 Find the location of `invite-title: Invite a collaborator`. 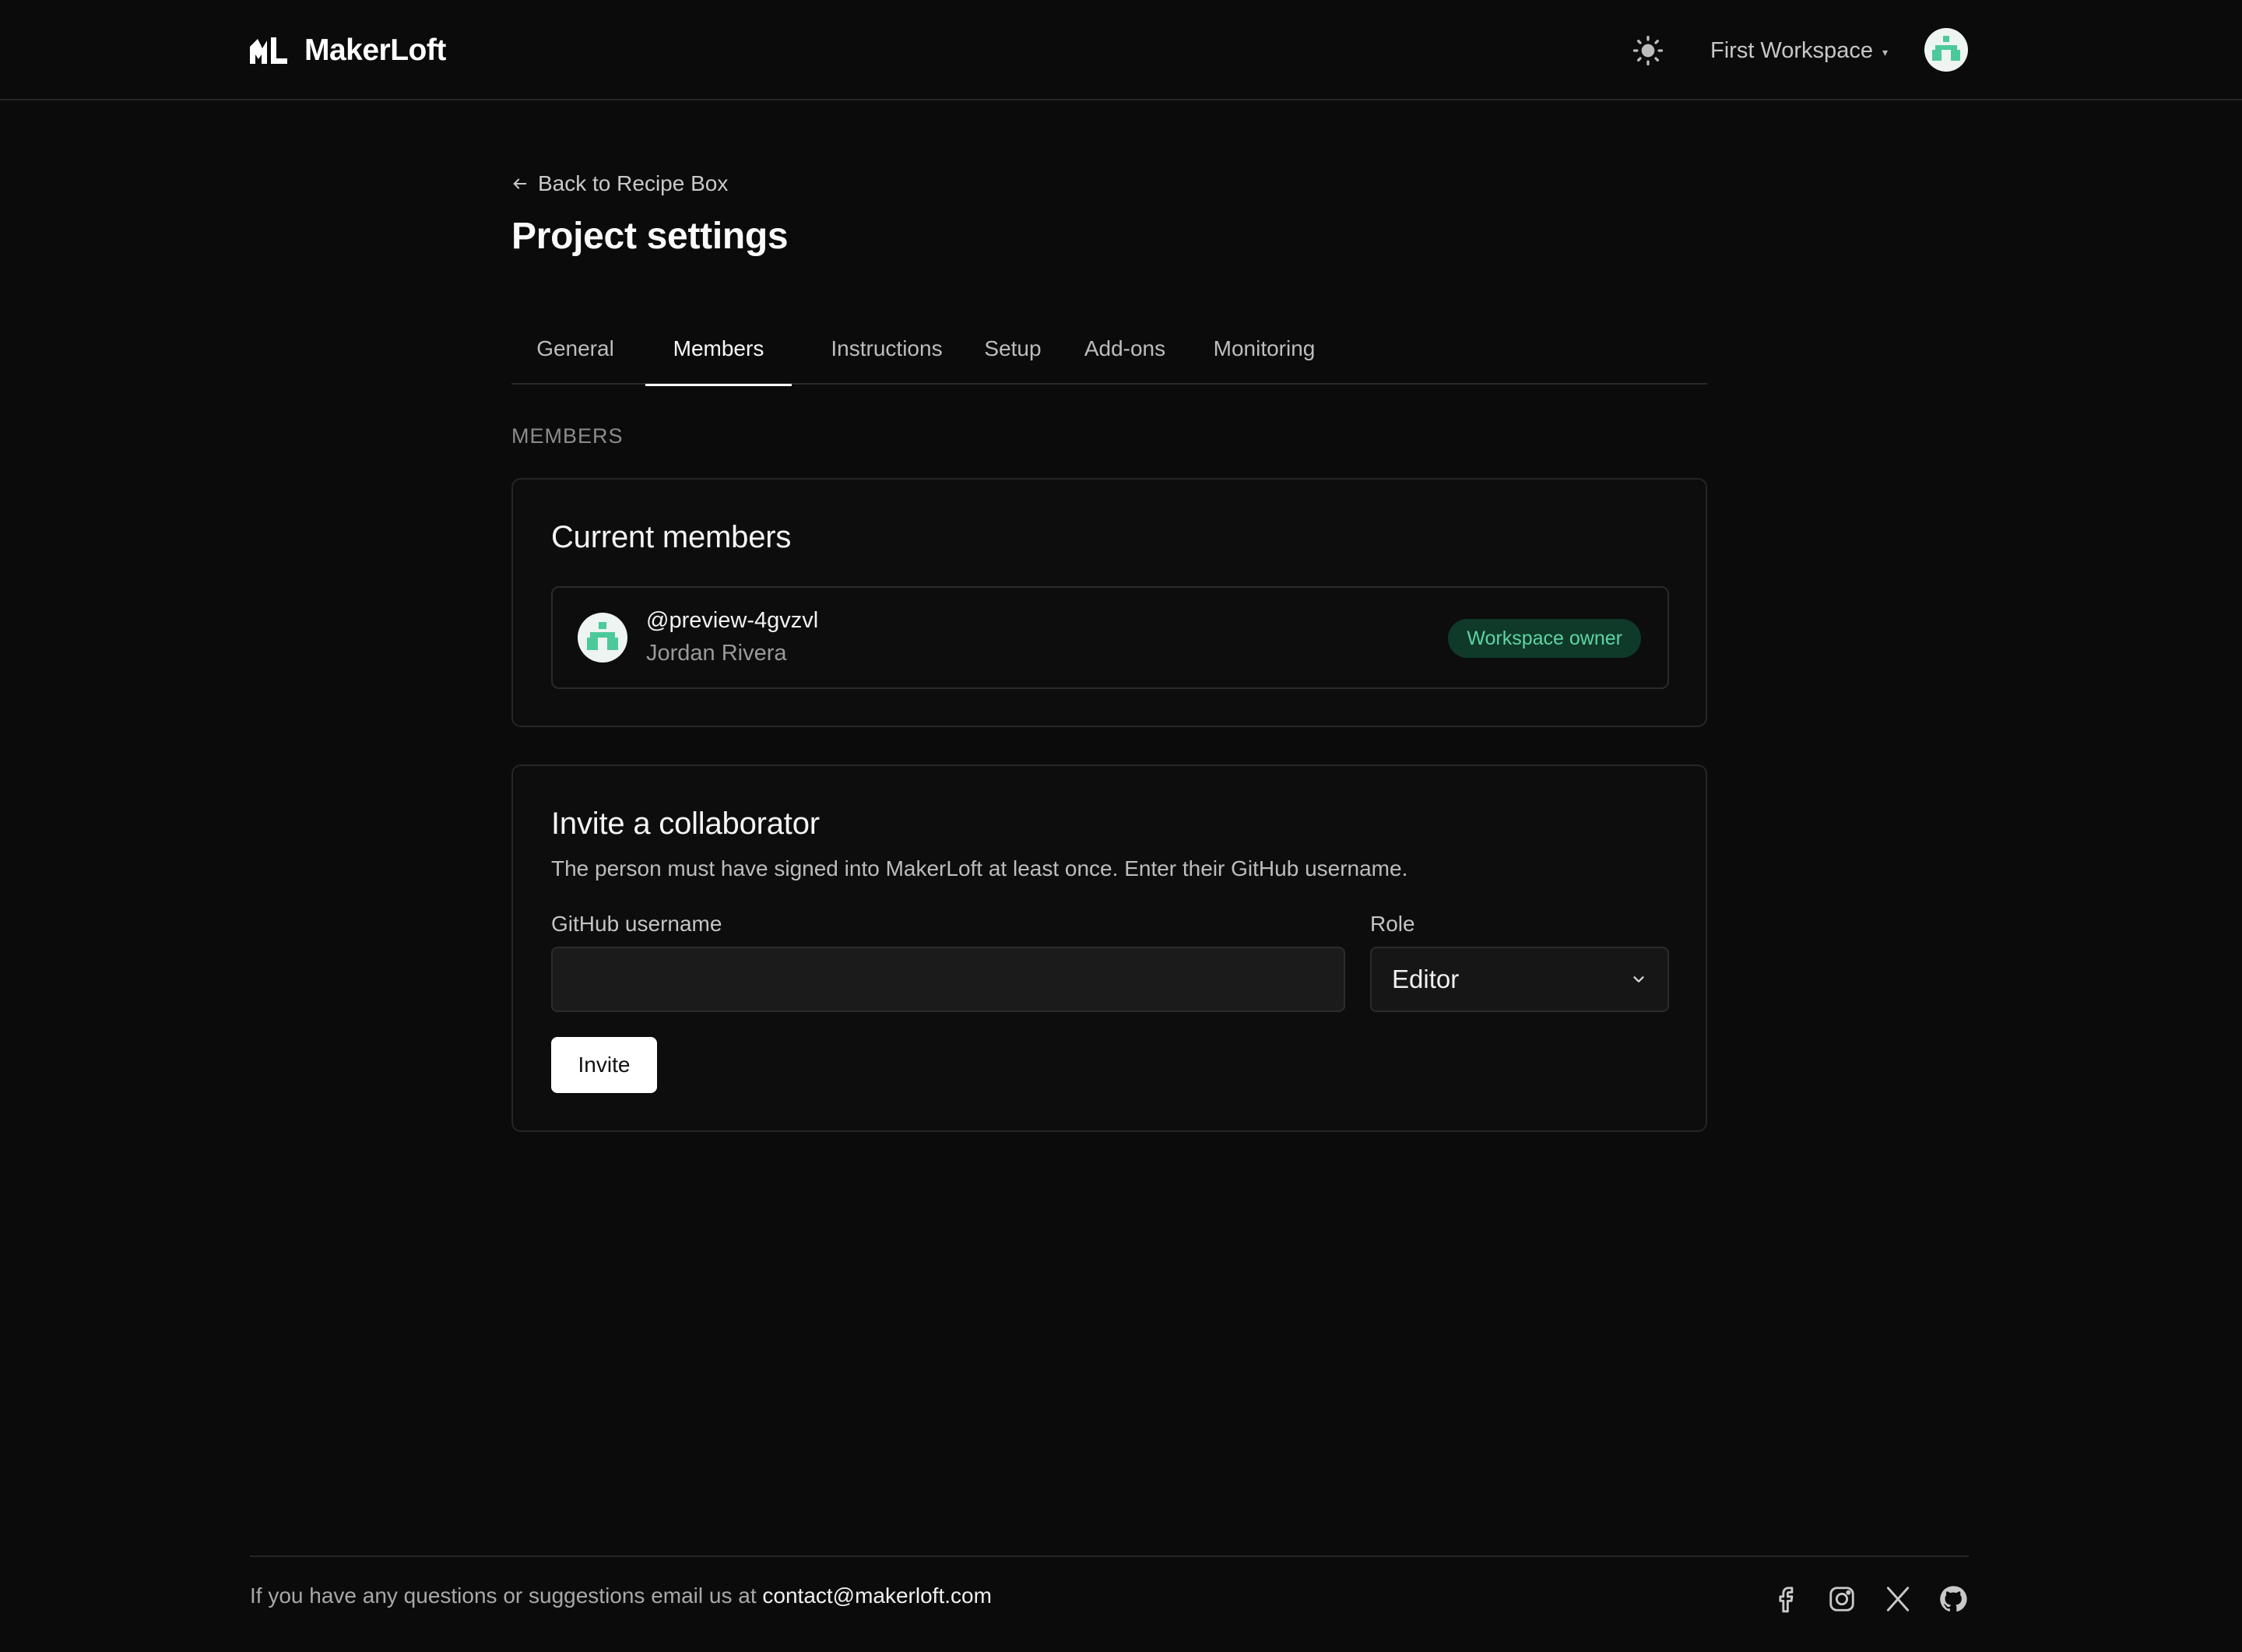

invite-title: Invite a collaborator is located at coordinates (685, 824).